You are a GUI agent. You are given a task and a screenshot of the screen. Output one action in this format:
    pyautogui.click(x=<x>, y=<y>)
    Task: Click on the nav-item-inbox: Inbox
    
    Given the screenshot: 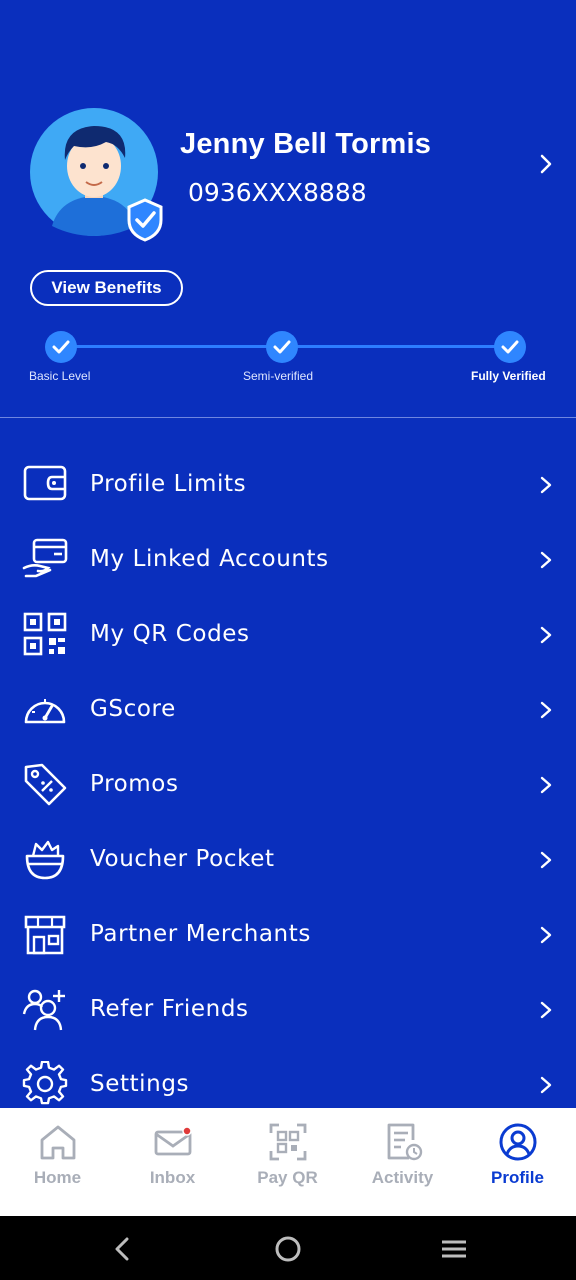 What is the action you would take?
    pyautogui.click(x=172, y=1162)
    